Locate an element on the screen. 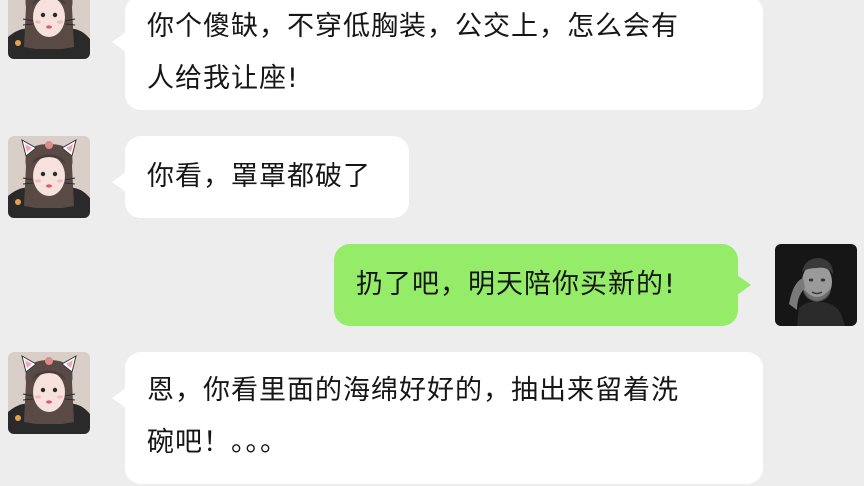 The image size is (864, 486). sender-avatar-male is located at coordinates (816, 285).